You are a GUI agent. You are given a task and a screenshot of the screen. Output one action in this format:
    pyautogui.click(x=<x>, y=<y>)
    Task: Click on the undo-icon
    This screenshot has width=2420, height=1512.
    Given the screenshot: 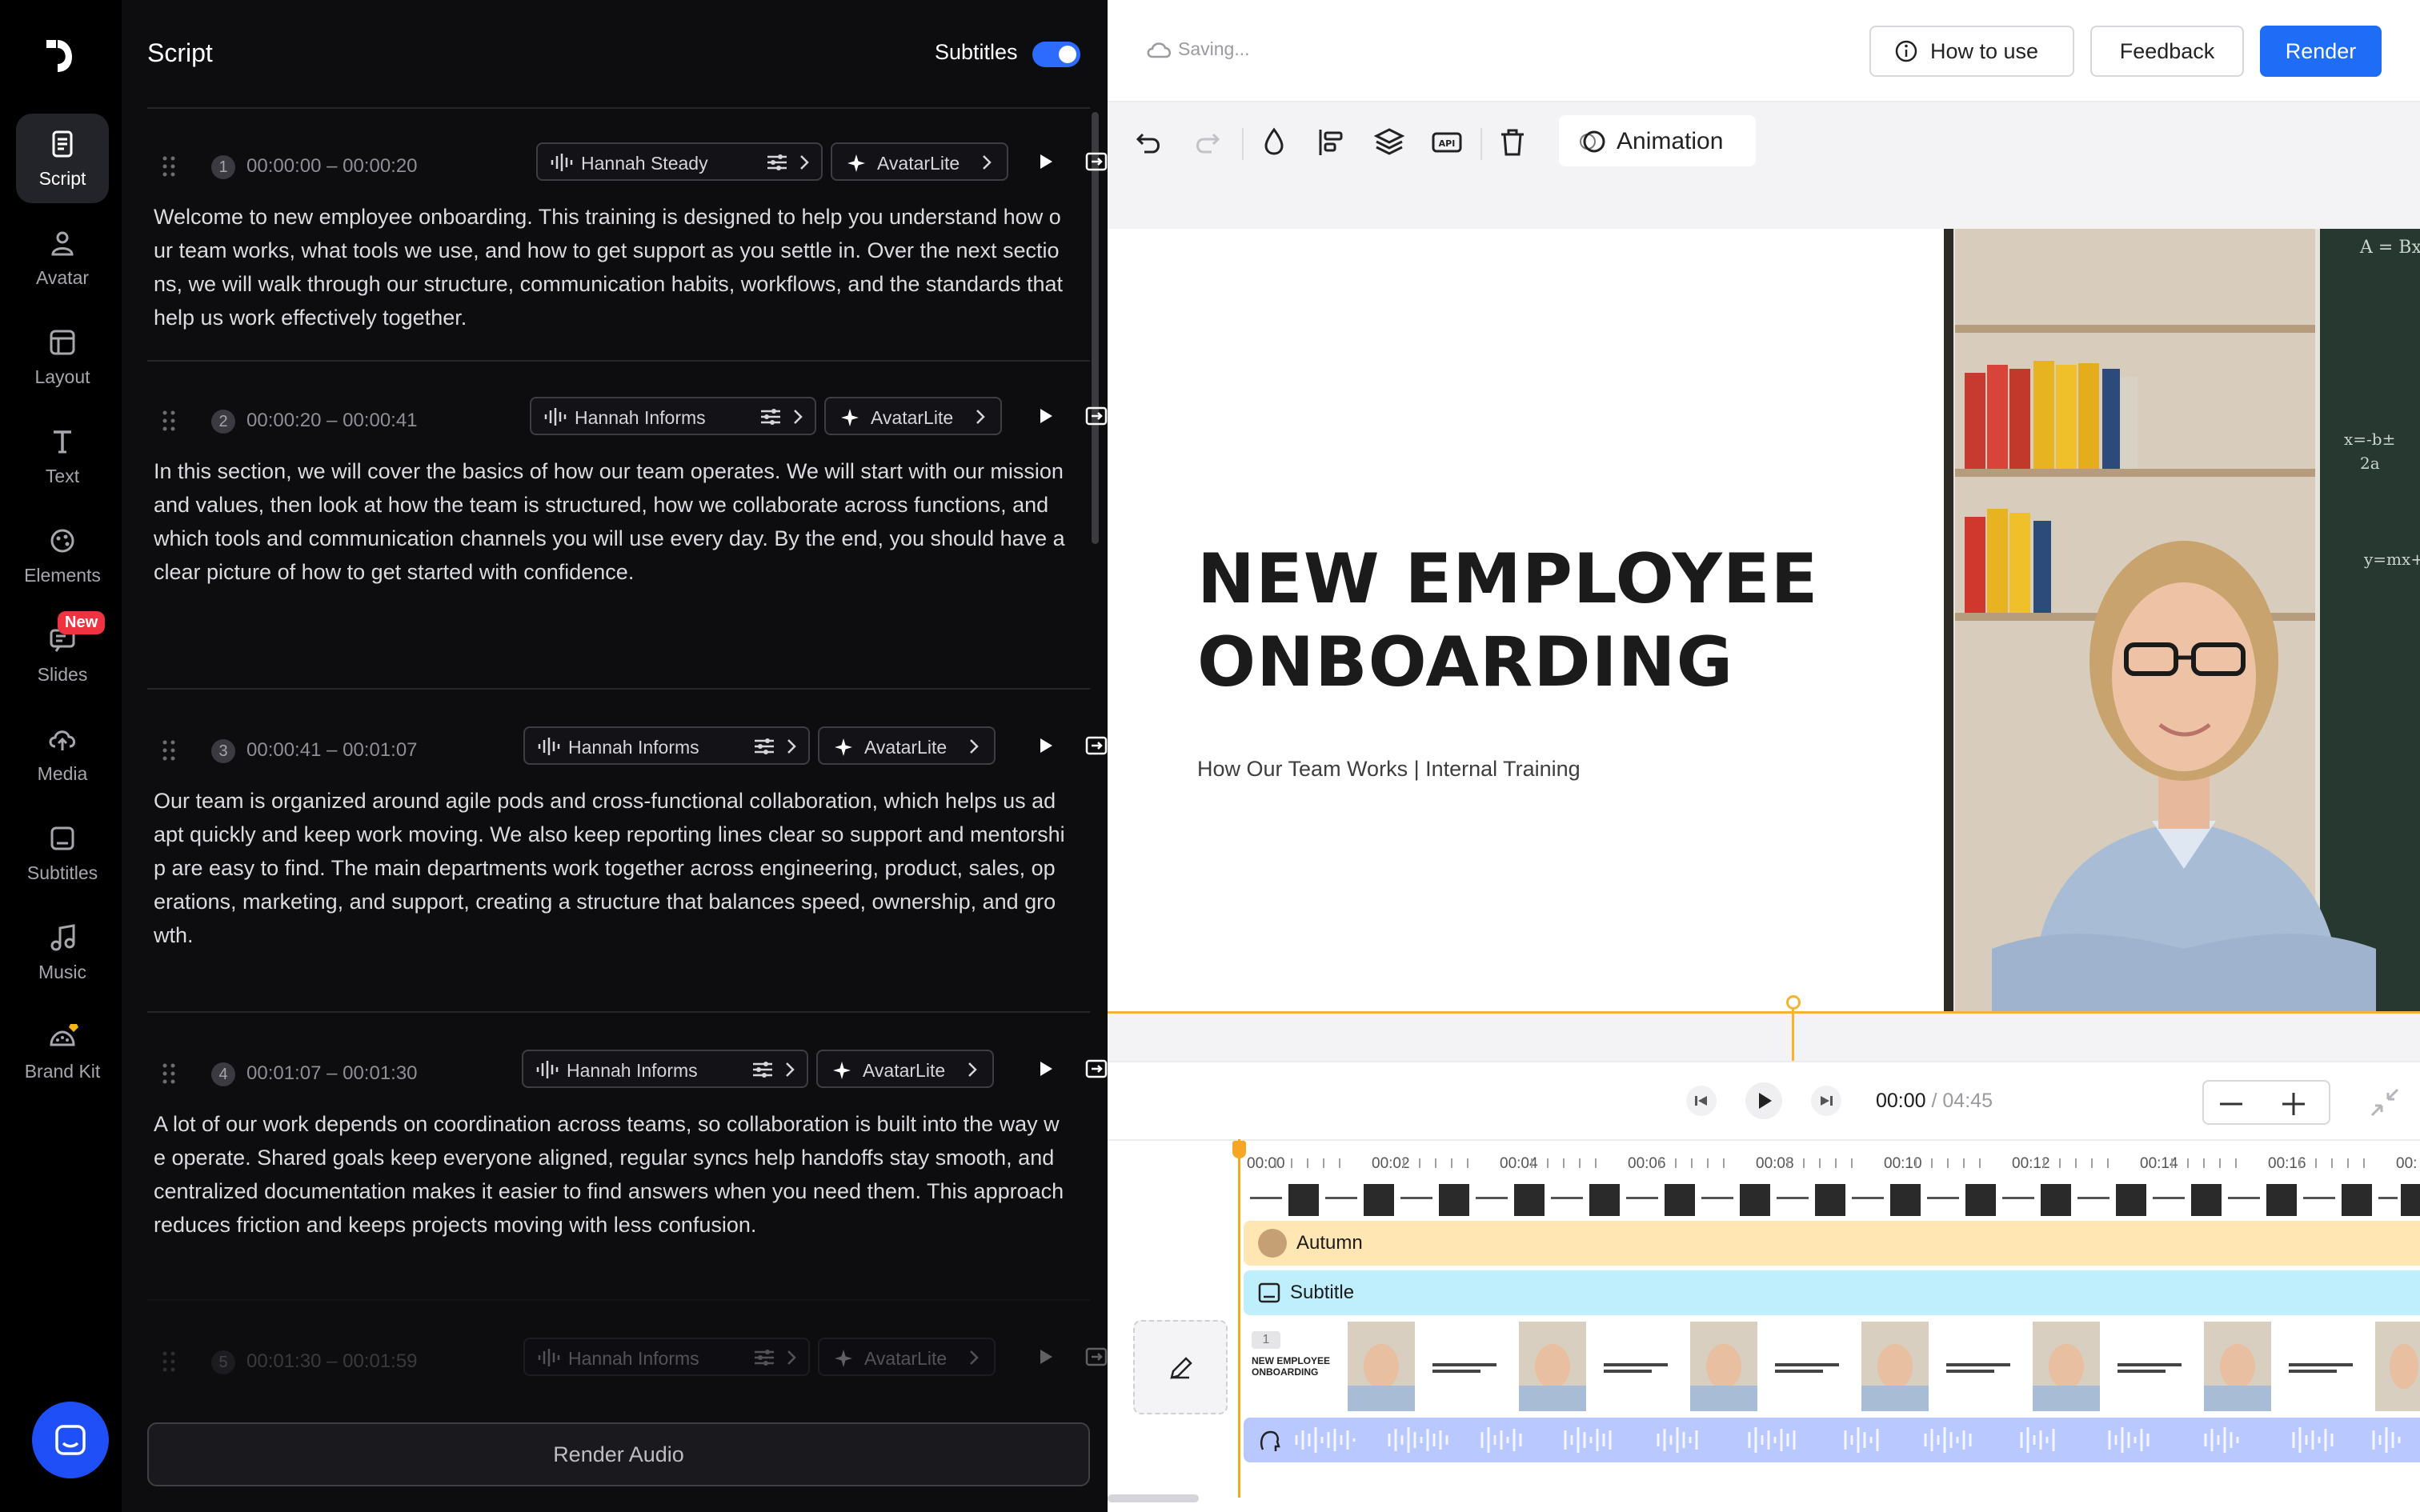 What is the action you would take?
    pyautogui.click(x=1149, y=142)
    